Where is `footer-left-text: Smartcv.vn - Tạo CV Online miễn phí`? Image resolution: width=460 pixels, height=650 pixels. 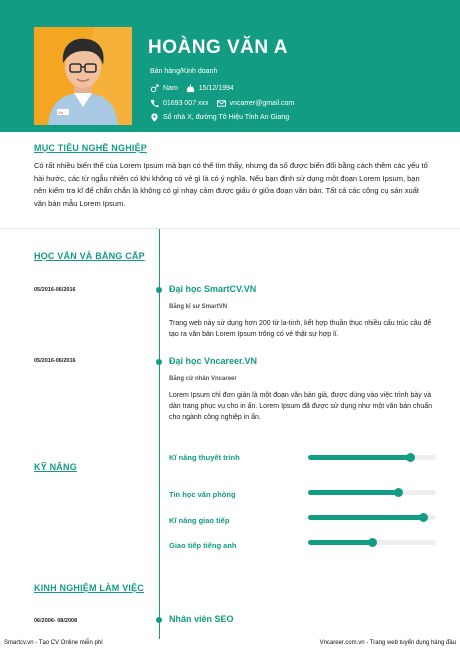
footer-left-text: Smartcv.vn - Tạo CV Online miễn phí is located at coordinates (53, 643).